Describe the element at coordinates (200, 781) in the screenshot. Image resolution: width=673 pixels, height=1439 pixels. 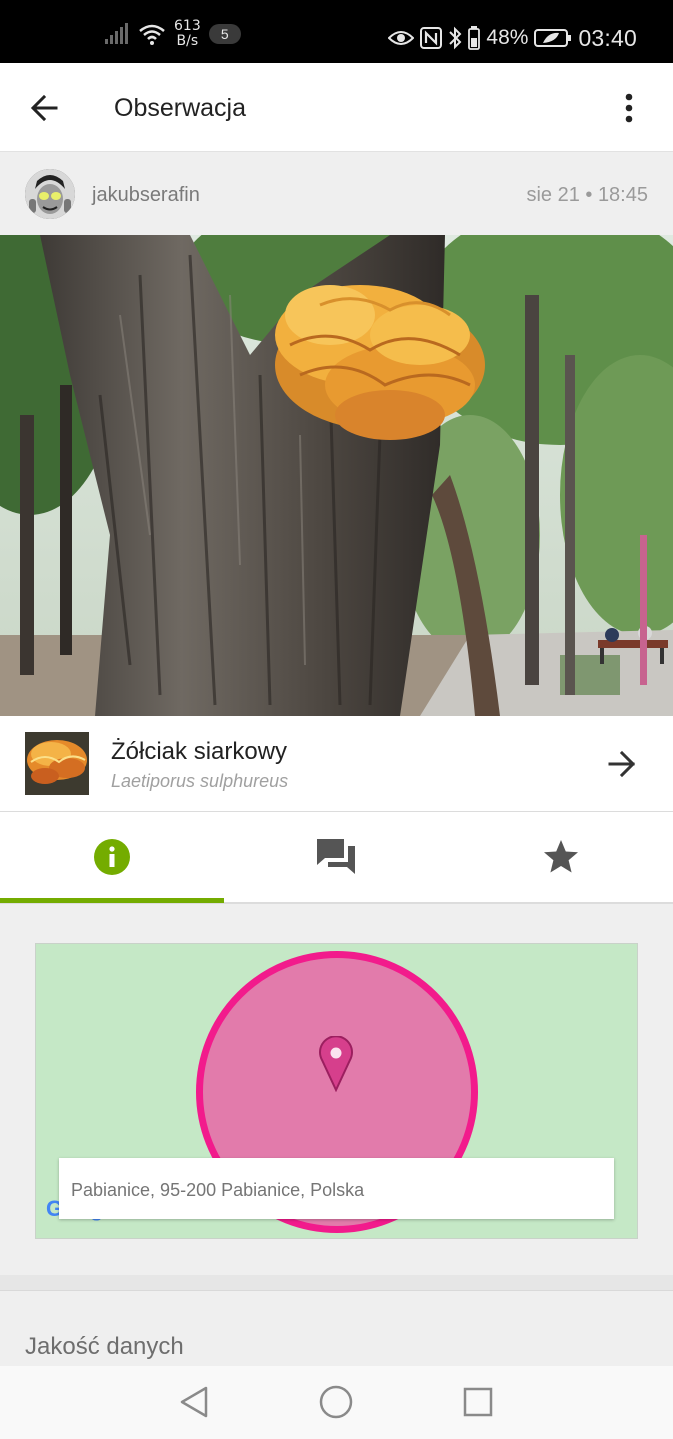
I see `taxon-scientific-name: Laetiporus sulphureus` at that location.